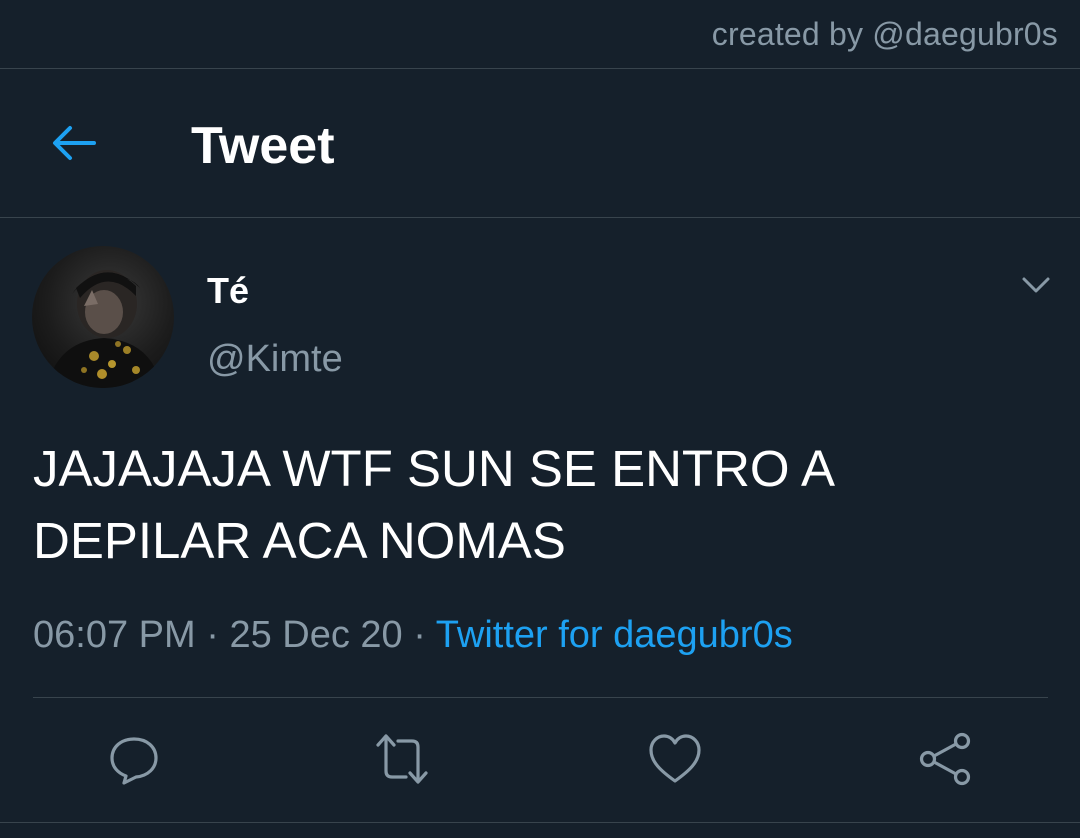  Describe the element at coordinates (1036, 285) in the screenshot. I see `chevron-down-icon` at that location.